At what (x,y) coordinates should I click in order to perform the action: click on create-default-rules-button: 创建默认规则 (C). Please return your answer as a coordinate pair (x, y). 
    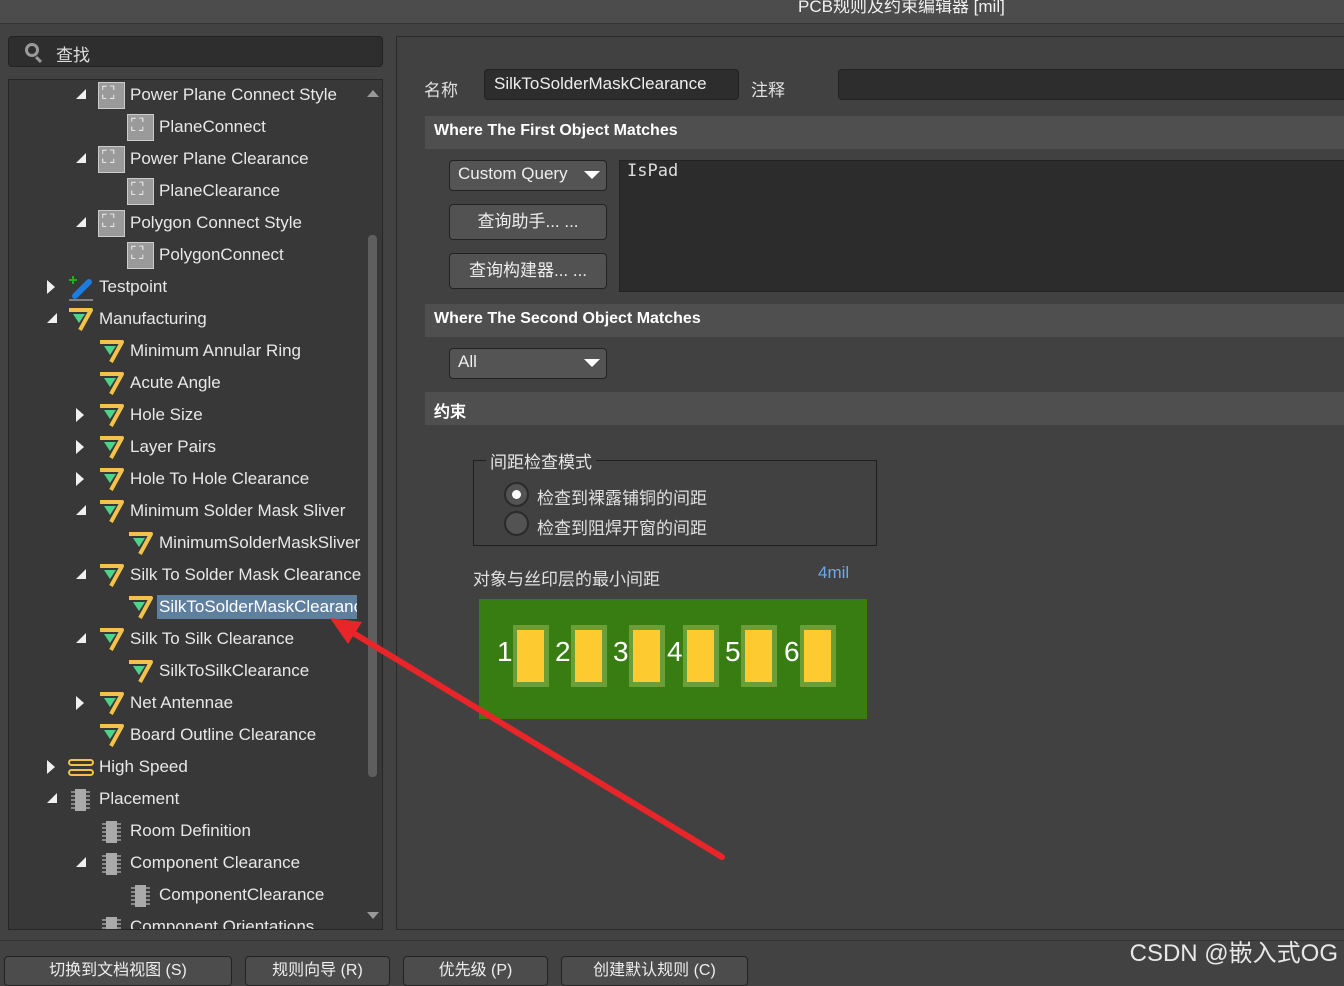
    Looking at the image, I should click on (654, 971).